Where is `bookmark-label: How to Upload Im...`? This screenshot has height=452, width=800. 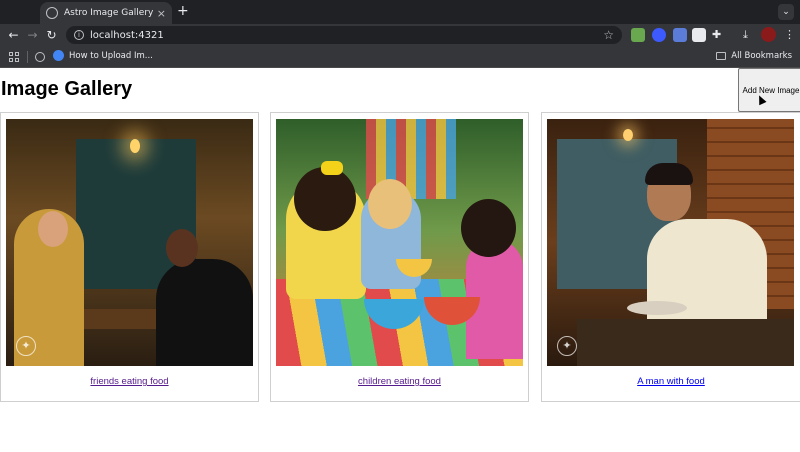
bookmark-label: How to Upload Im... is located at coordinates (111, 55).